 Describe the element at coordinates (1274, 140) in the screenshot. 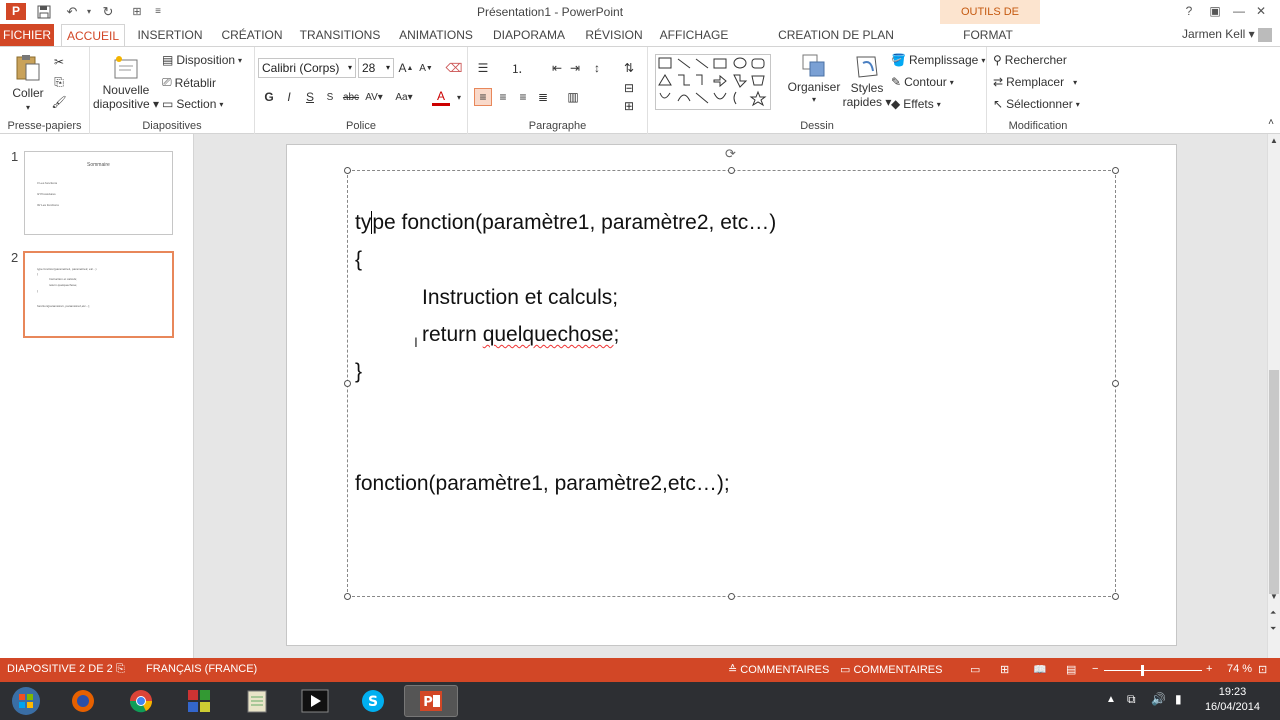

I see `scroll-up-icon: ▲` at that location.